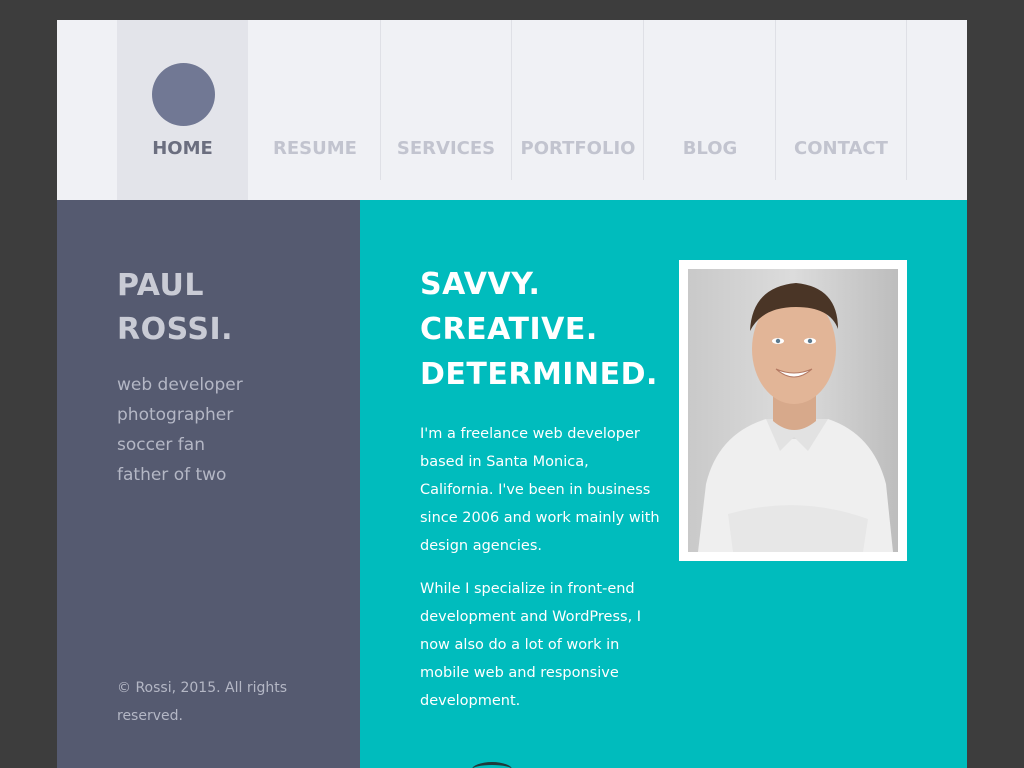 Image resolution: width=1024 pixels, height=768 pixels. I want to click on copyright-text: © Rossi, 2015. All rights reserved., so click(202, 702).